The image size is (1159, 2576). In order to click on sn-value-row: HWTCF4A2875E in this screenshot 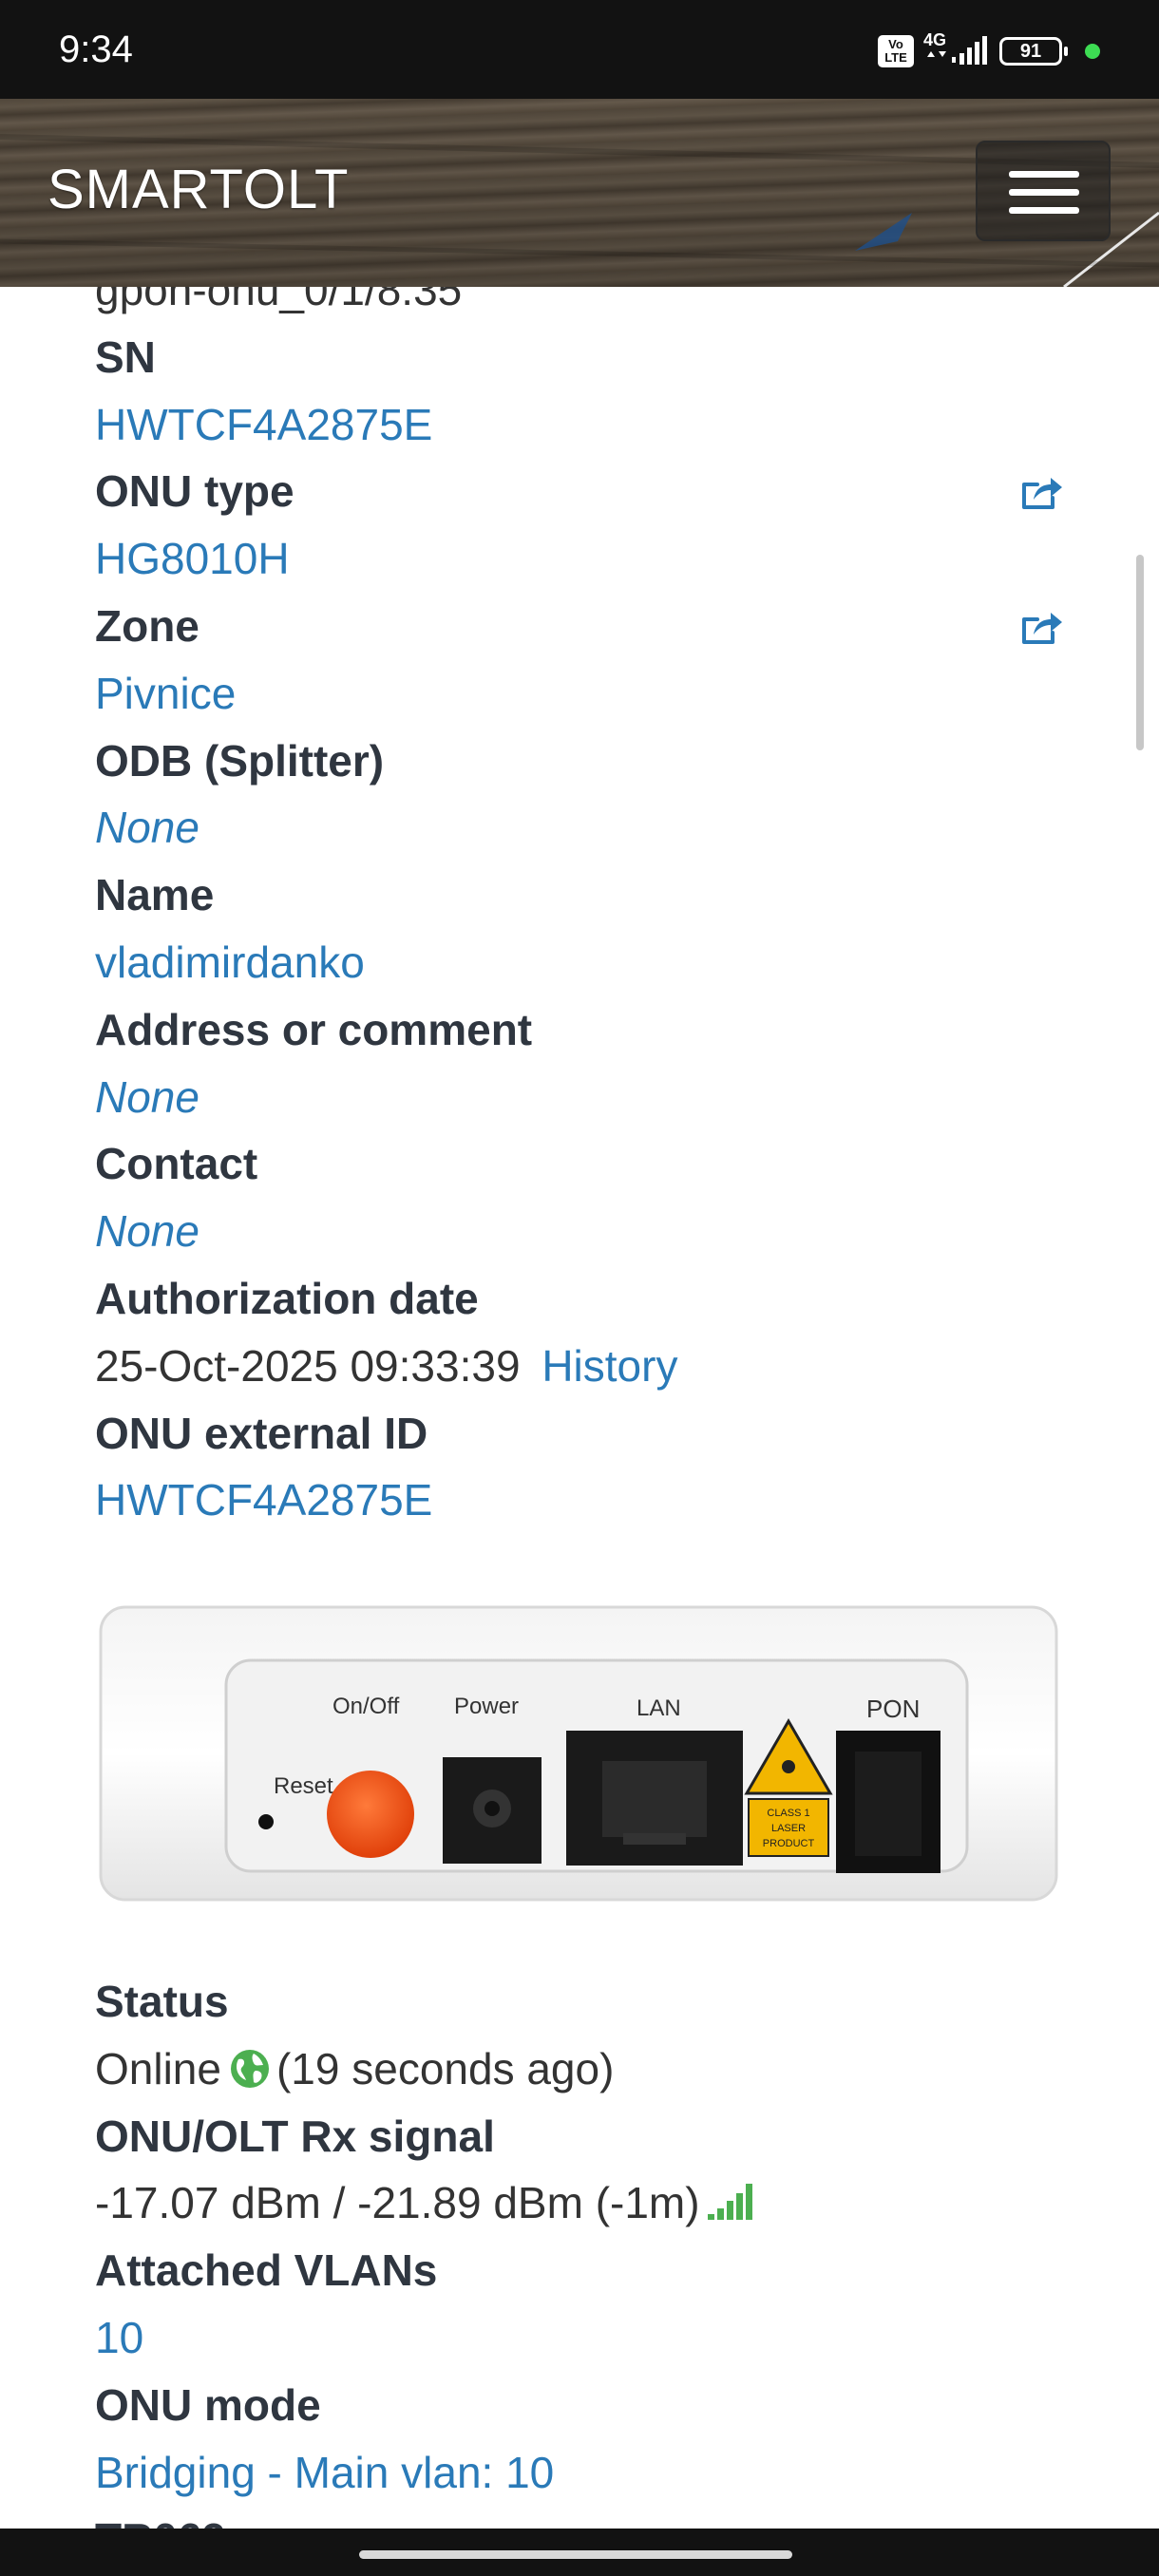, I will do `click(584, 425)`.